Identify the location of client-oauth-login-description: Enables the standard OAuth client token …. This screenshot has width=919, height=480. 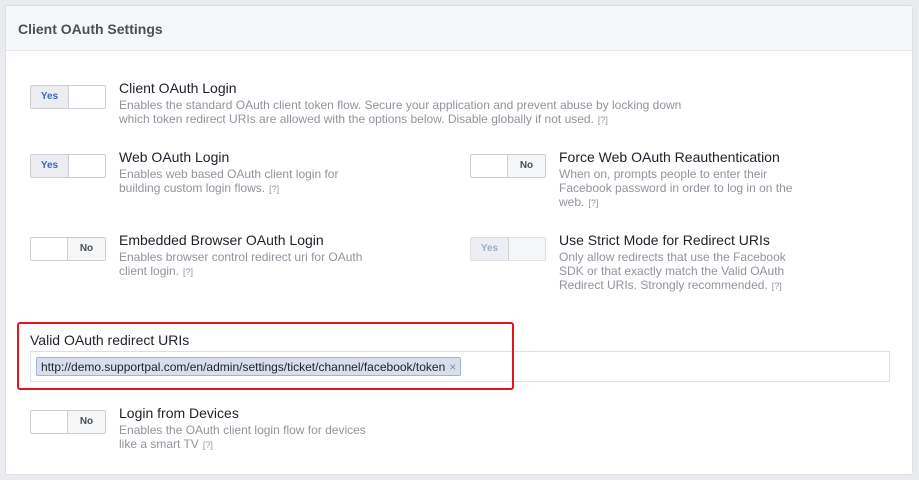
(409, 112).